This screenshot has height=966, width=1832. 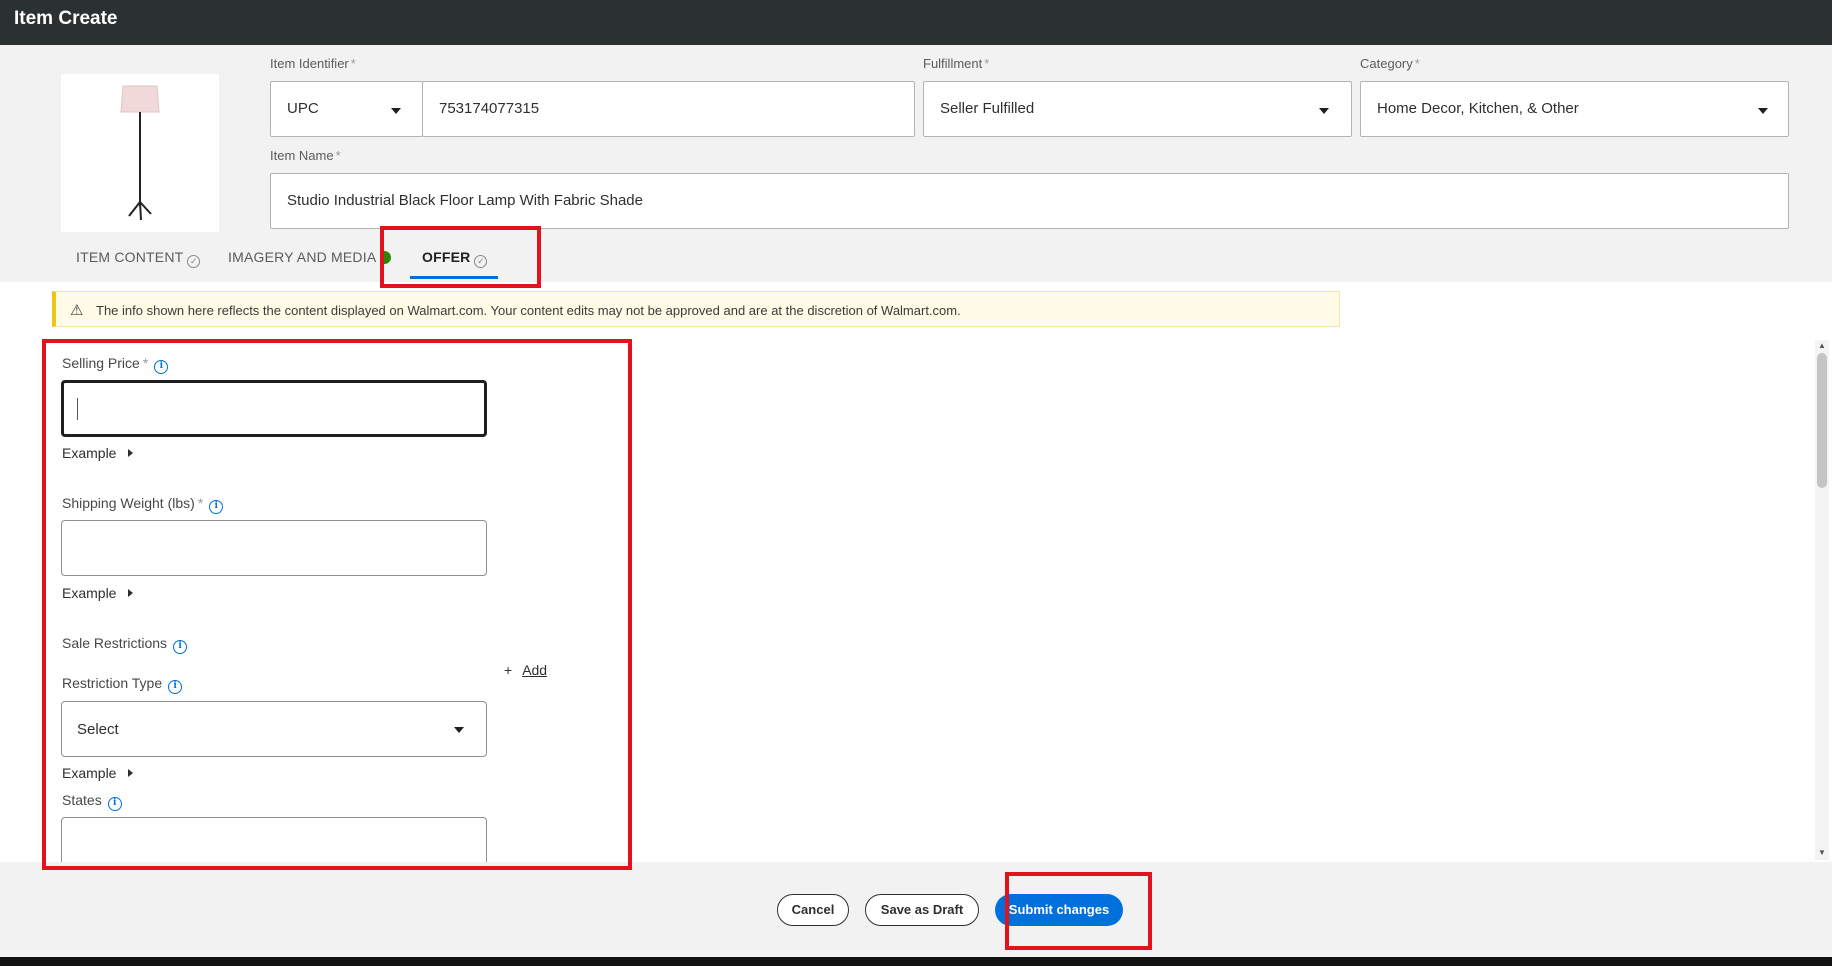 I want to click on tab-imagery-label: IMAGERY AND MEDIA, so click(x=302, y=257).